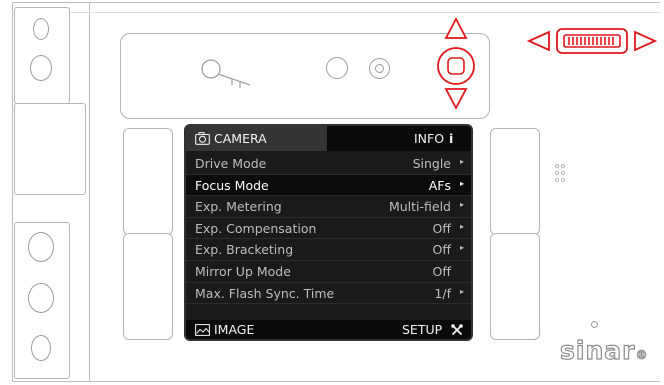 The image size is (664, 385). I want to click on body-top-edge, so click(336, 2).